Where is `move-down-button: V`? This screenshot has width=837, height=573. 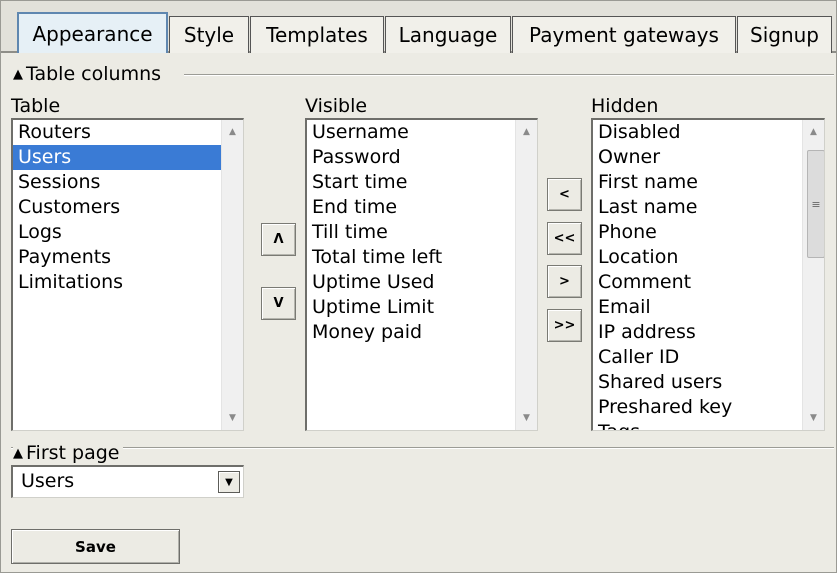 move-down-button: V is located at coordinates (278, 303).